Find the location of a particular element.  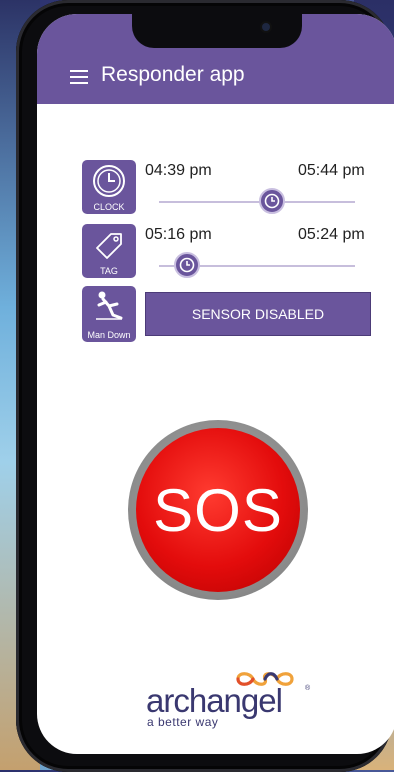

man-down-tile: Man Down is located at coordinates (109, 314).